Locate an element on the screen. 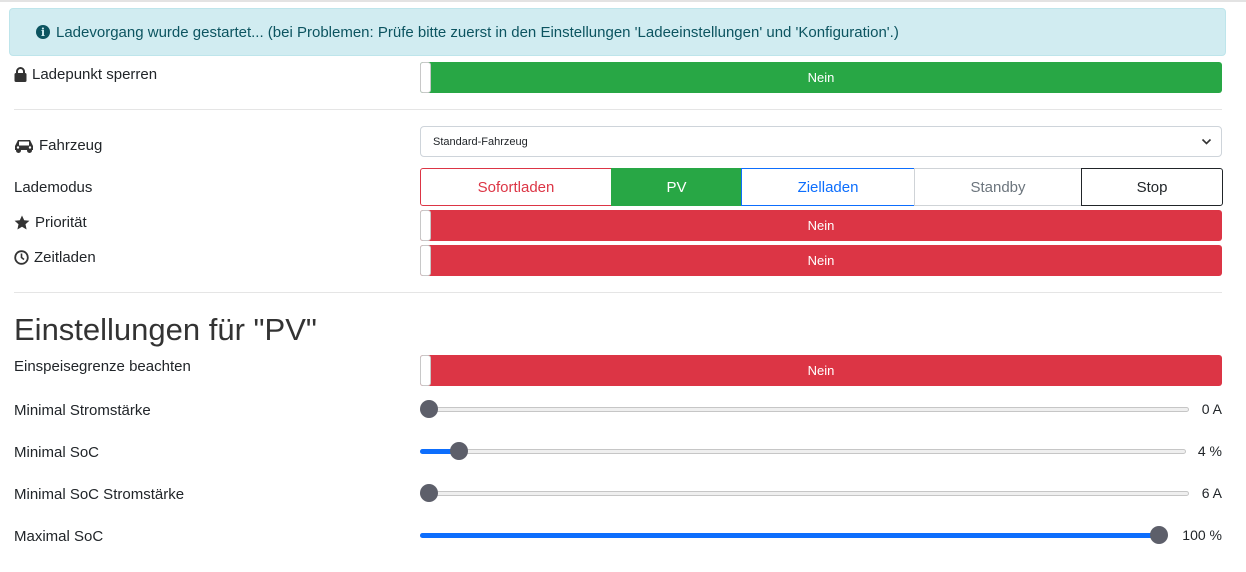 The image size is (1246, 572). slider-fill is located at coordinates (789, 535).